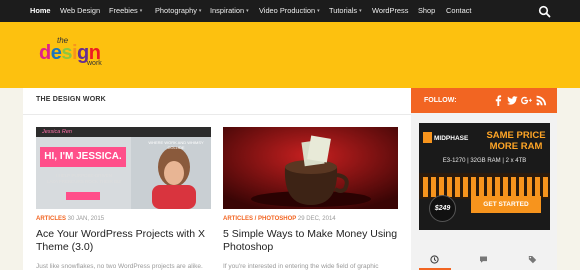  I want to click on nav-item-shop: Shop, so click(426, 11).